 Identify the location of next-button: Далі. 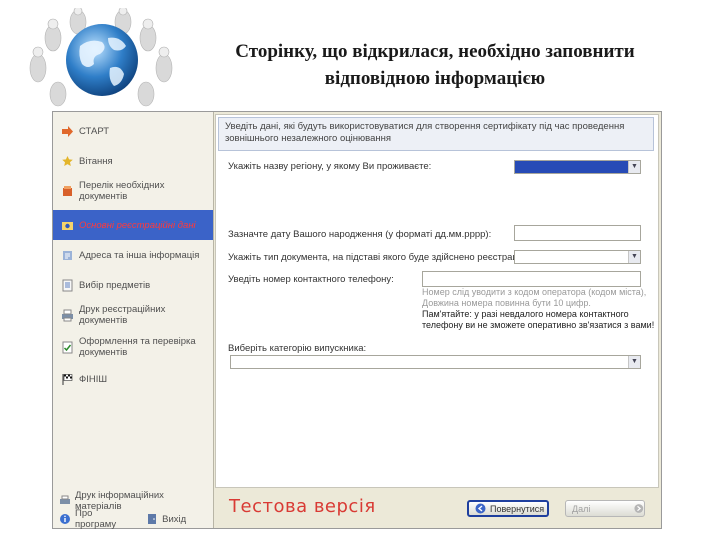
(605, 508).